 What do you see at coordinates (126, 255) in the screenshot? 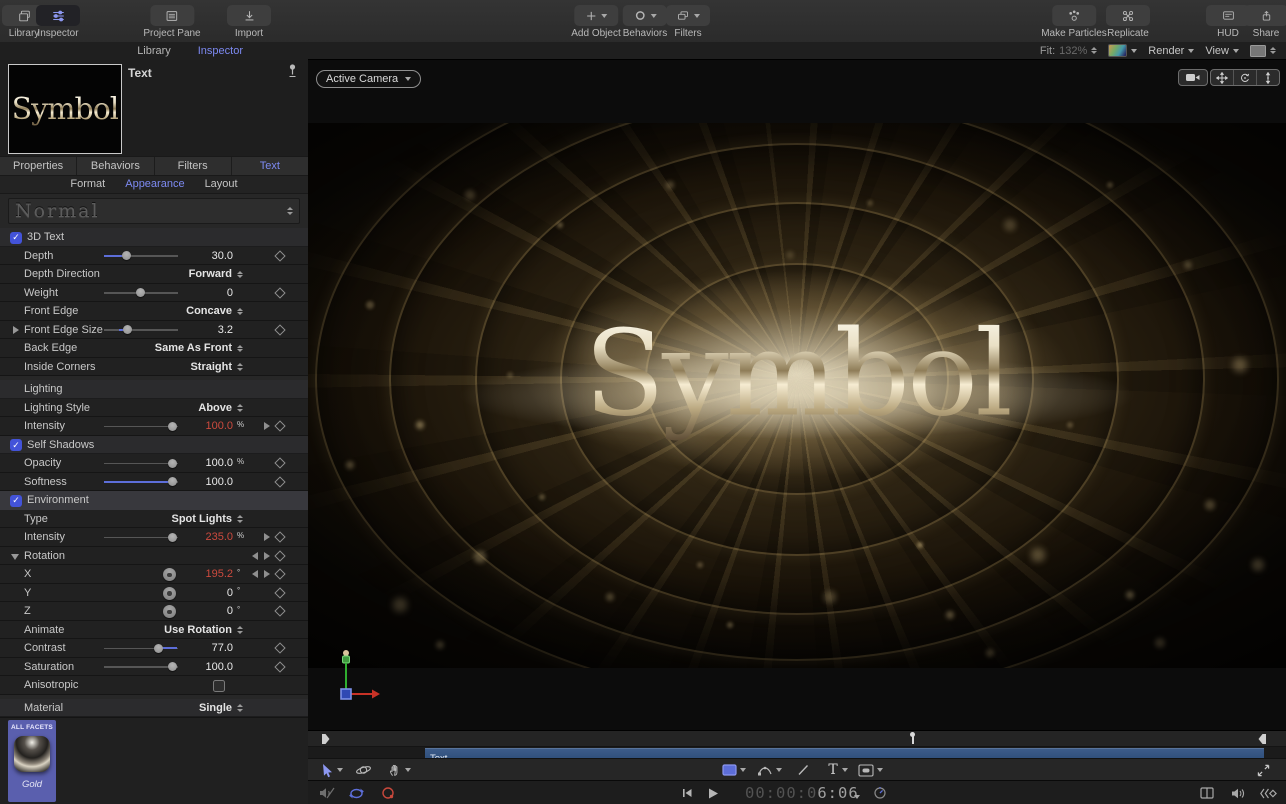
I see `slider-thumb-depth` at bounding box center [126, 255].